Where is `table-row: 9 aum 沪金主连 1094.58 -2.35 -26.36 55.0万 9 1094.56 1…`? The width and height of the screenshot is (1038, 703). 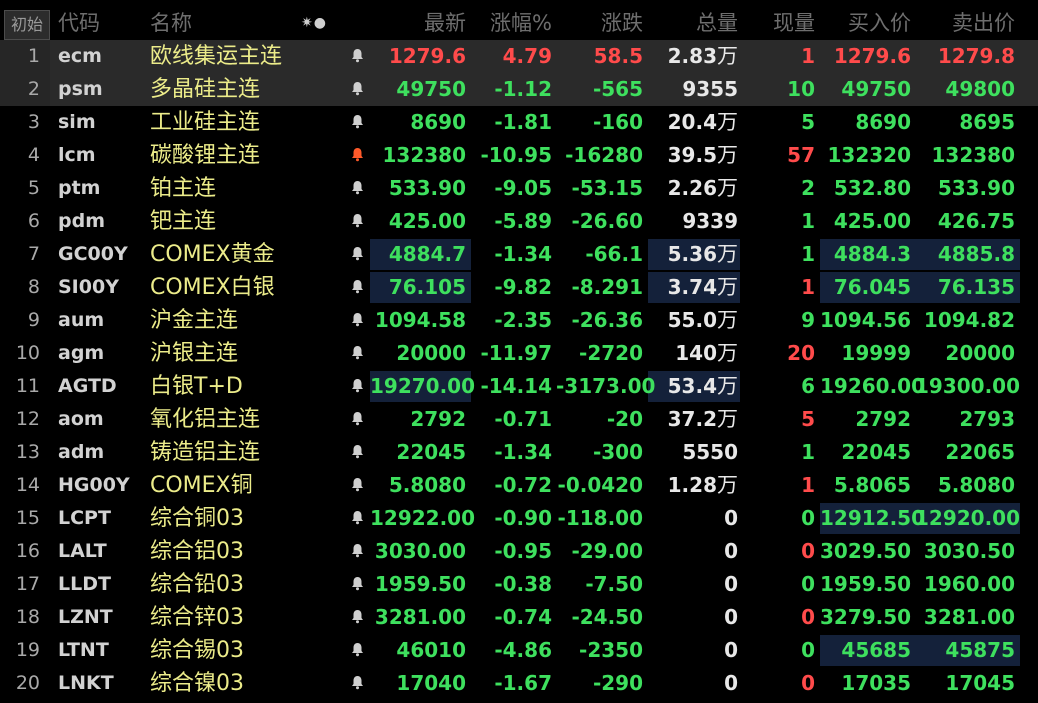
table-row: 9 aum 沪金主连 1094.58 -2.35 -26.36 55.0万 9 1094.56 1… is located at coordinates (519, 320).